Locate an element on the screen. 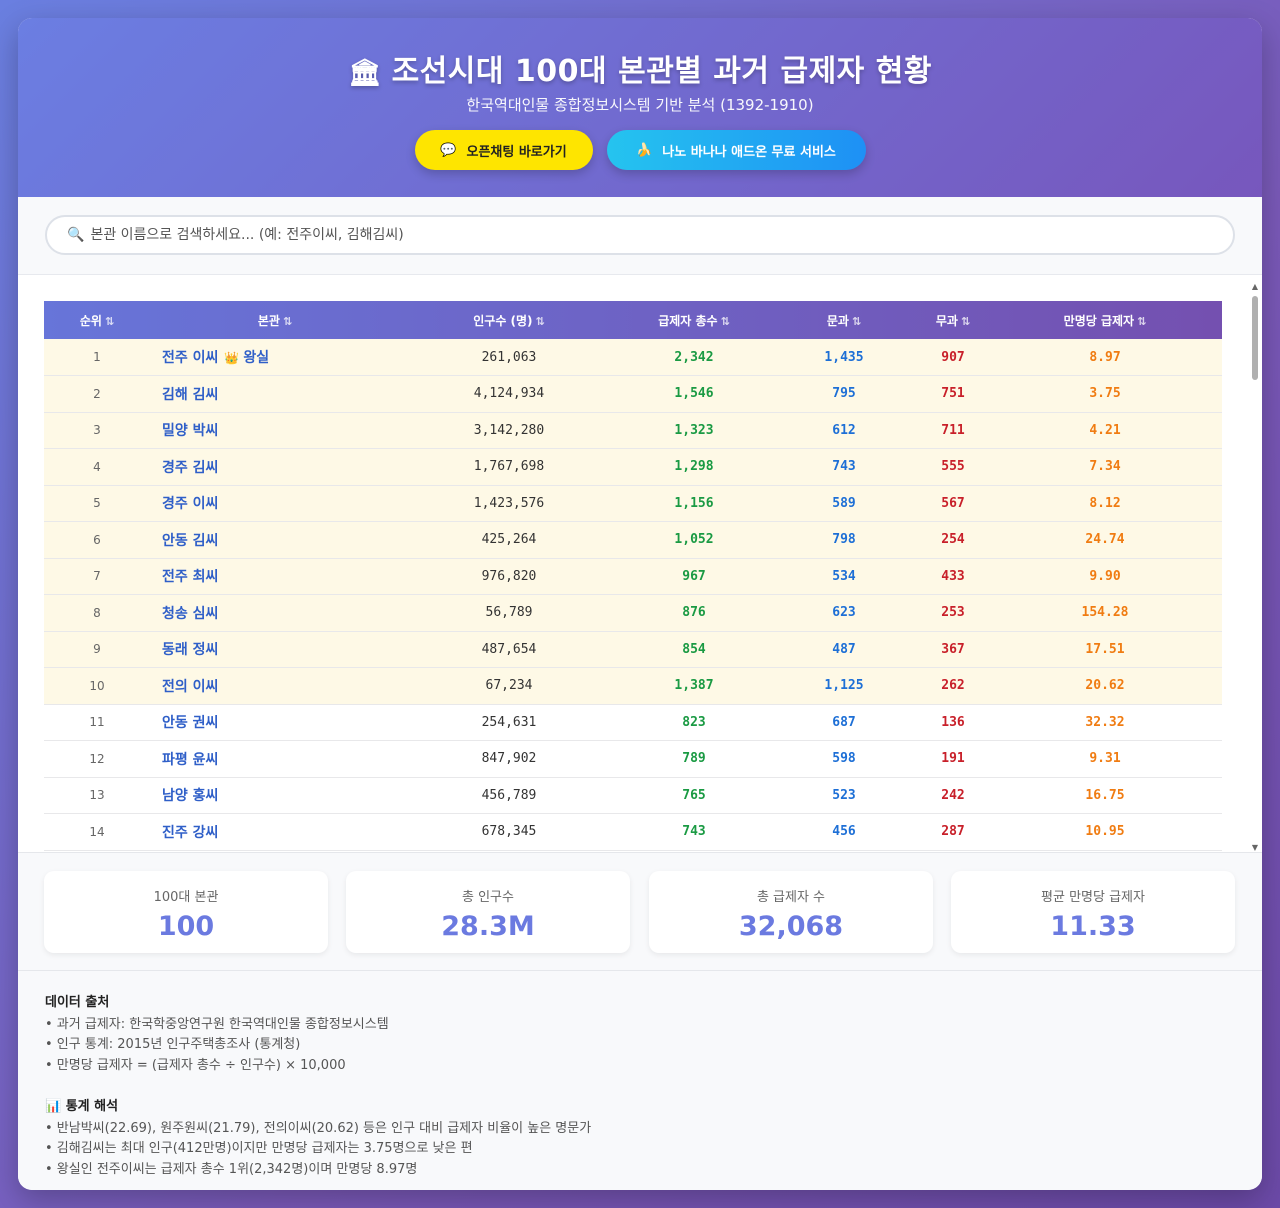  clan-name-cell: 청송 심씨 is located at coordinates (275, 613).